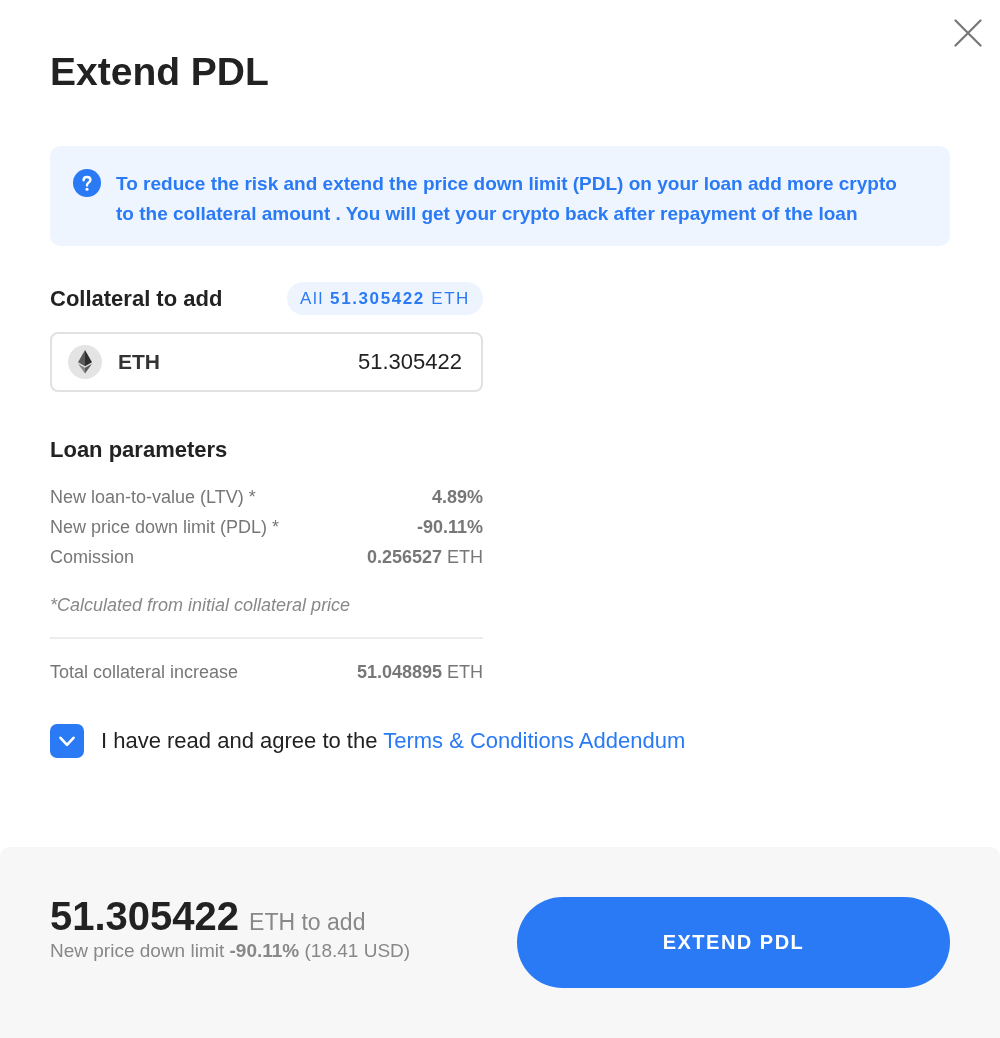 The height and width of the screenshot is (1038, 1000). I want to click on close-icon, so click(968, 33).